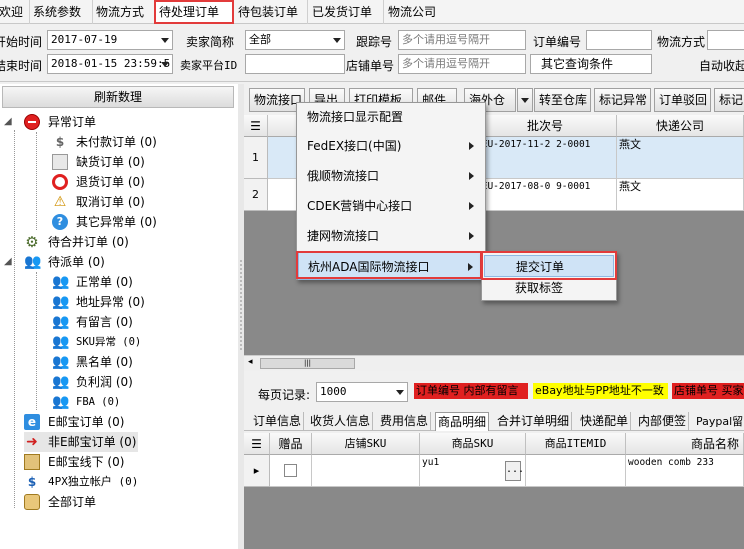  What do you see at coordinates (391, 117) in the screenshot?
I see `menu-item-display-config: 物流接口显示配置` at bounding box center [391, 117].